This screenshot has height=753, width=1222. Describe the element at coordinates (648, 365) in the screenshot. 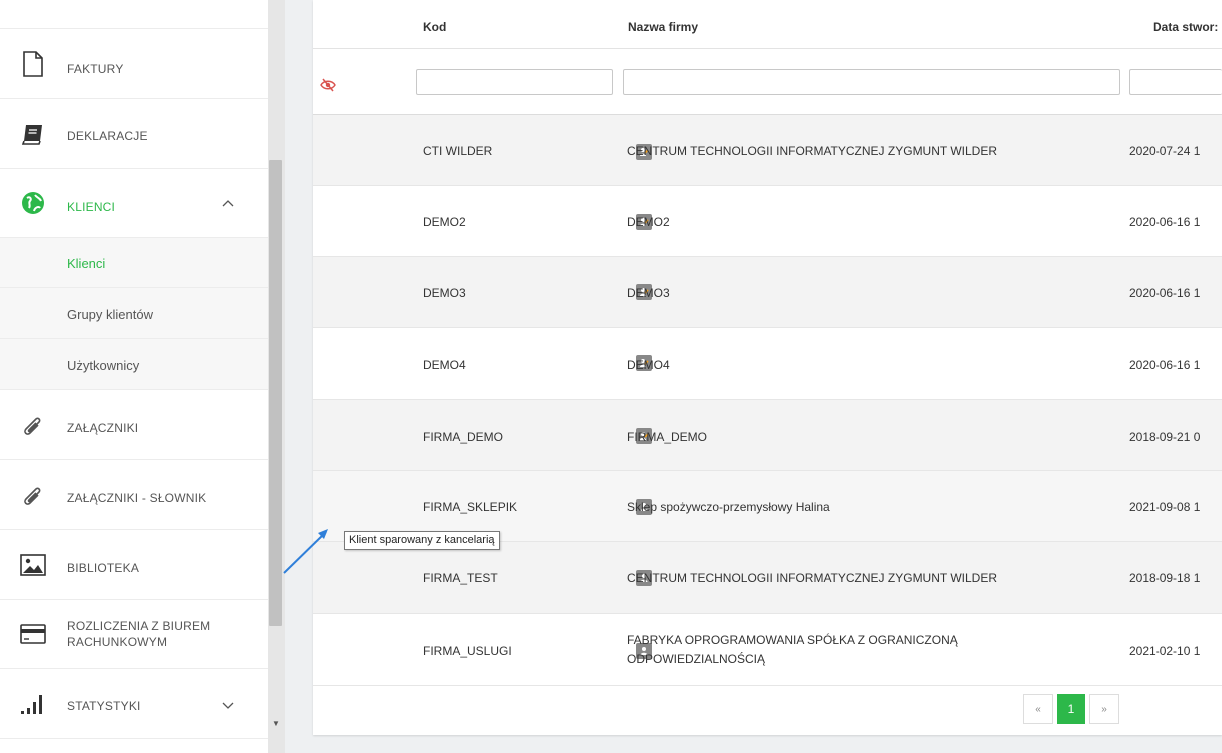

I see `cell-name: DEMO4` at that location.